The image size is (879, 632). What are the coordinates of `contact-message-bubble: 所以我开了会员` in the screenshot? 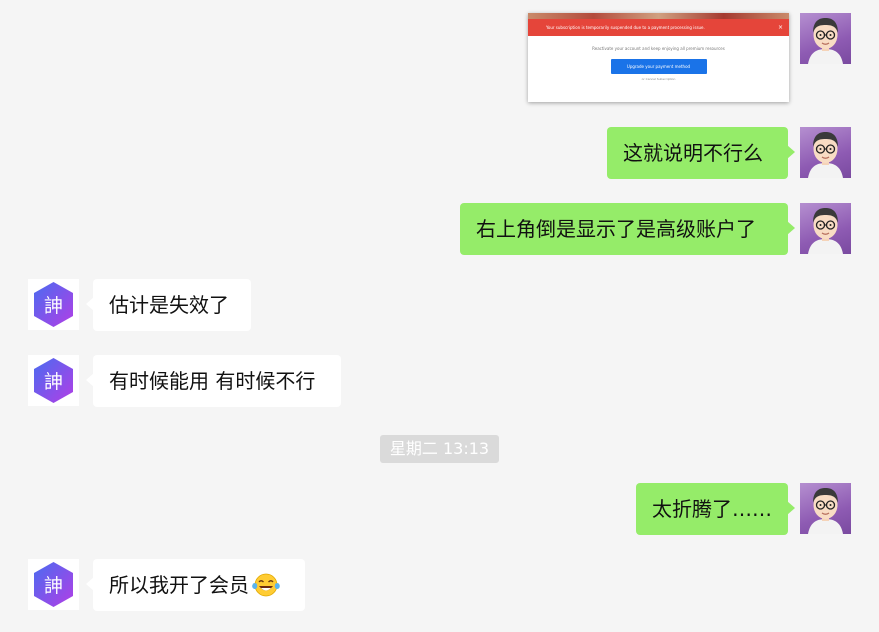 It's located at (195, 585).